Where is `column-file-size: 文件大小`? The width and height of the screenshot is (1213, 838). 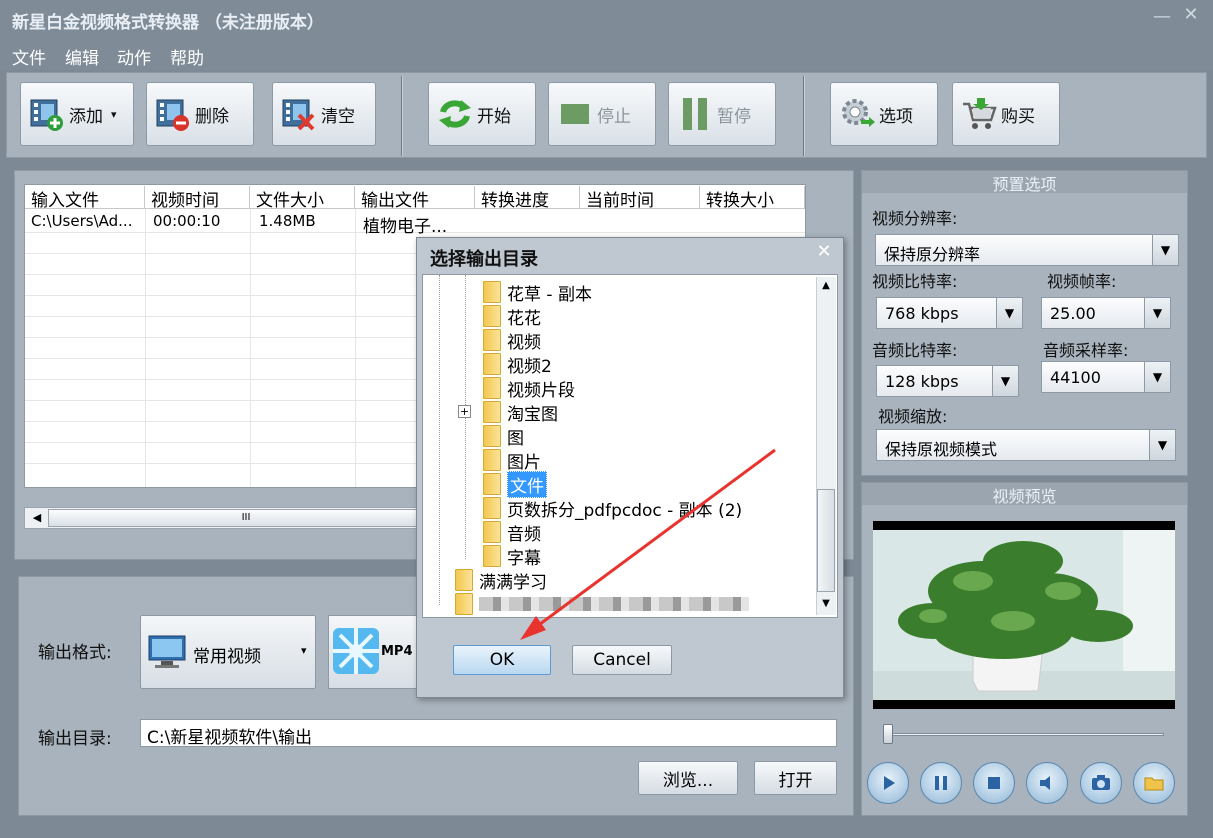 column-file-size: 文件大小 is located at coordinates (302, 197).